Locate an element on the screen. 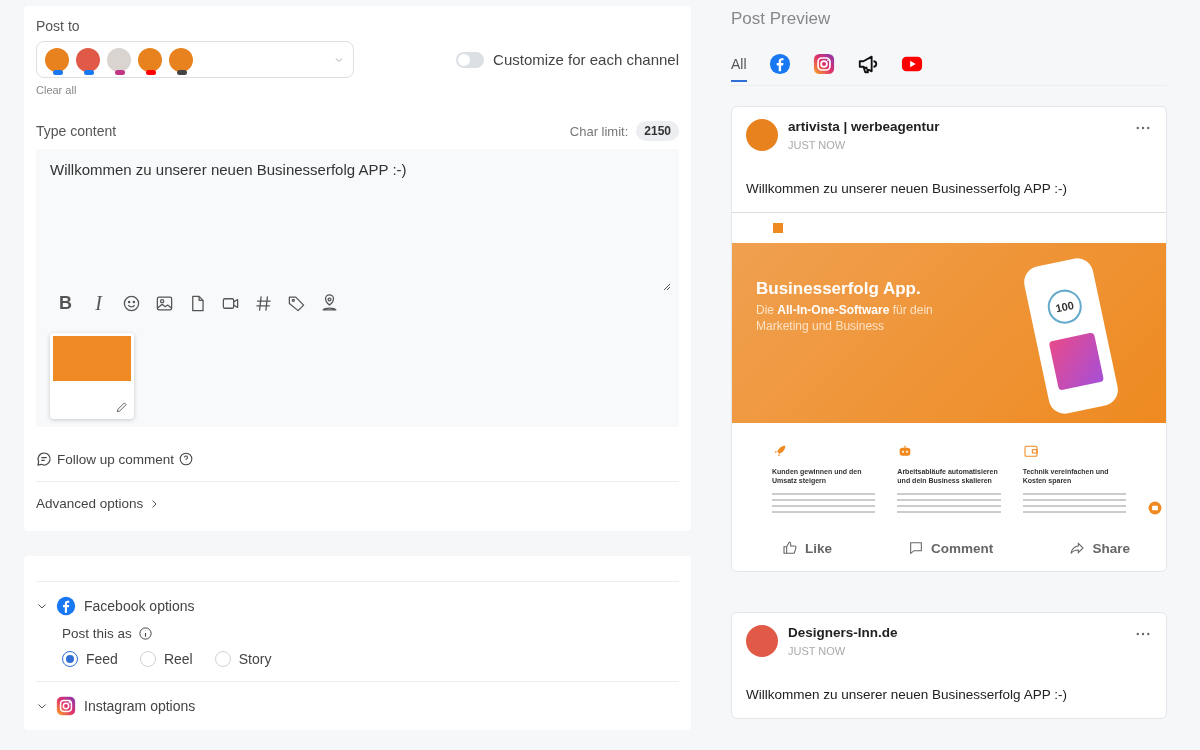 This screenshot has height=750, width=1200. radio-option: Feed is located at coordinates (90, 659).